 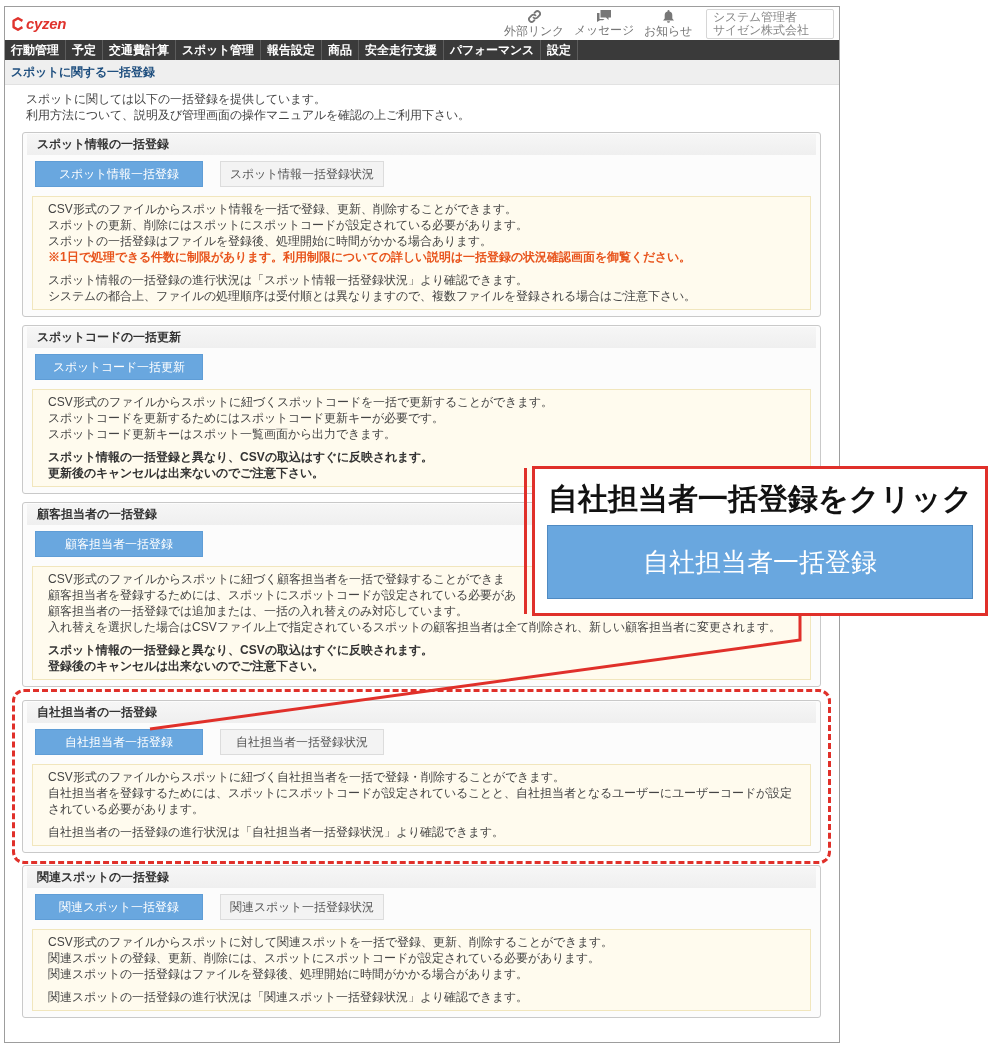 I want to click on note-text: 関連スポットの一括登録はファイルを登録後、処理開始に時間がかかる場合があります。, so click(x=288, y=974).